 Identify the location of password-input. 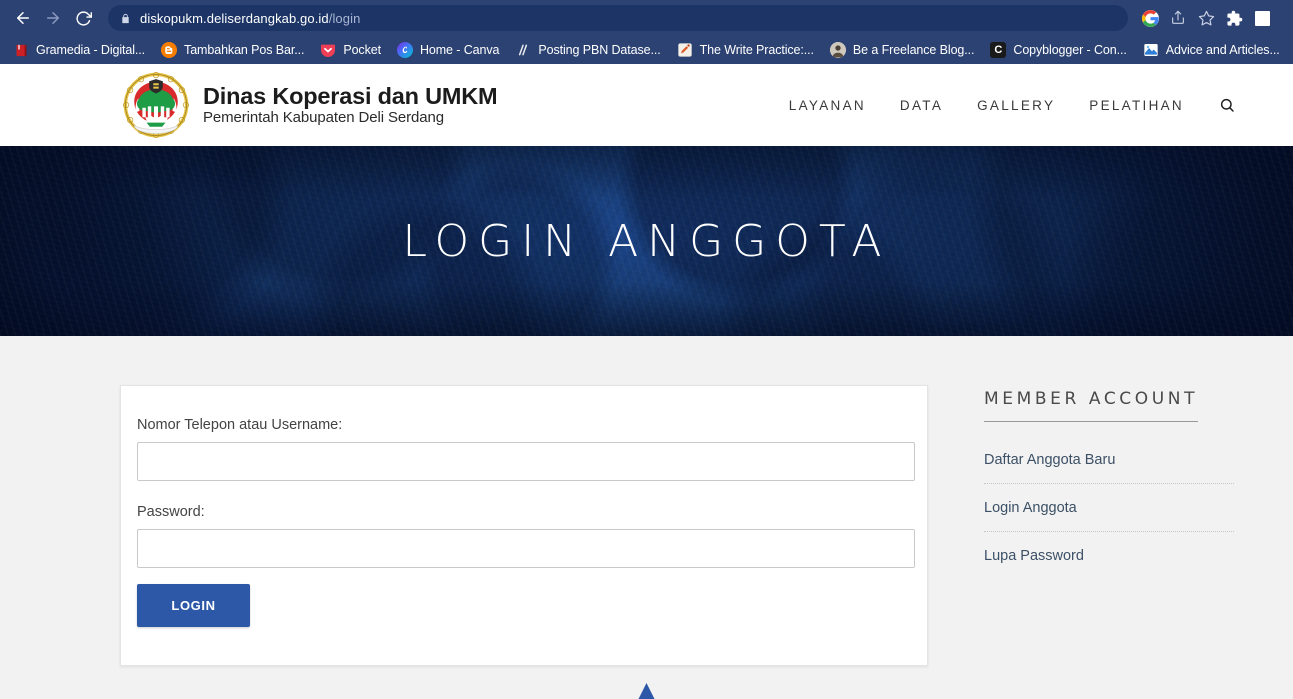
(526, 548).